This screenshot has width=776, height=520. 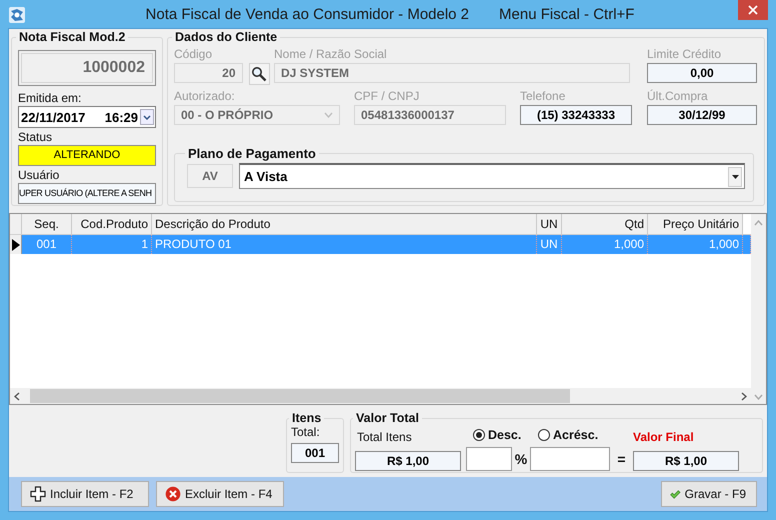 What do you see at coordinates (684, 54) in the screenshot?
I see `field-label: Limite Crédito` at bounding box center [684, 54].